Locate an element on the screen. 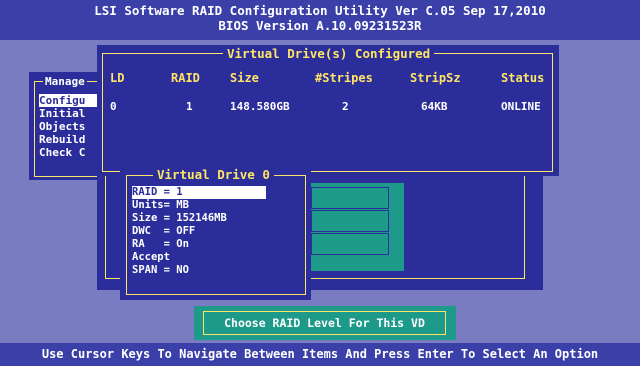 The width and height of the screenshot is (640, 366). cell-stripsz: 64KB is located at coordinates (434, 106).